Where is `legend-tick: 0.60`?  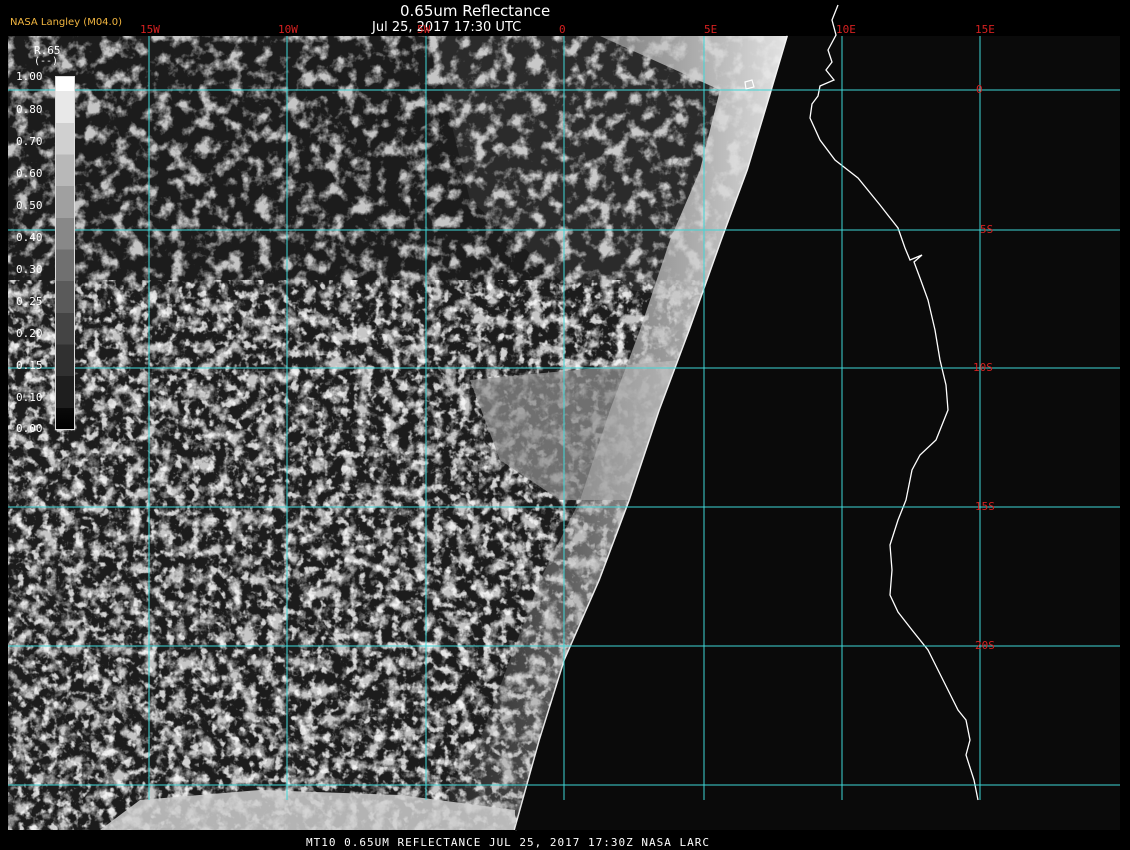
legend-tick: 0.60 is located at coordinates (29, 173).